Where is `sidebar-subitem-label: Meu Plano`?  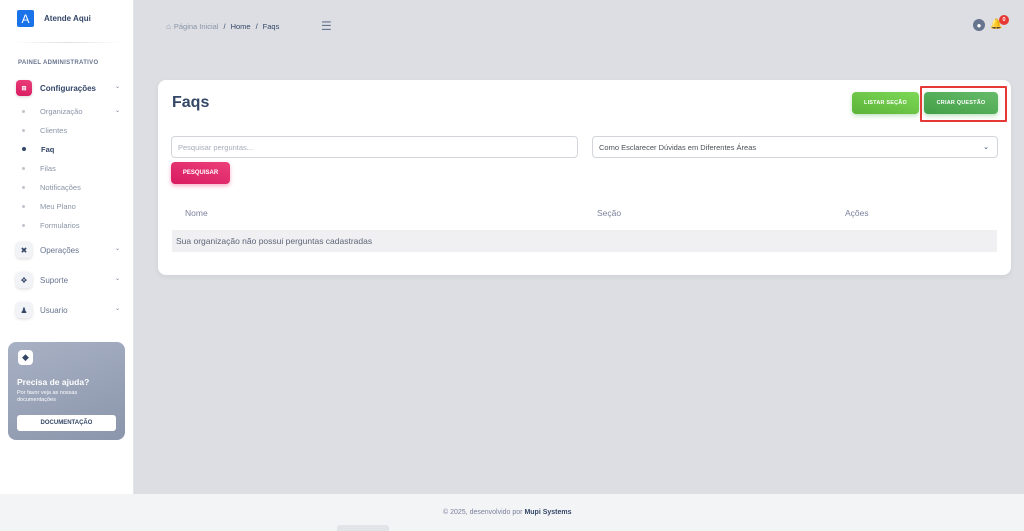 sidebar-subitem-label: Meu Plano is located at coordinates (58, 206).